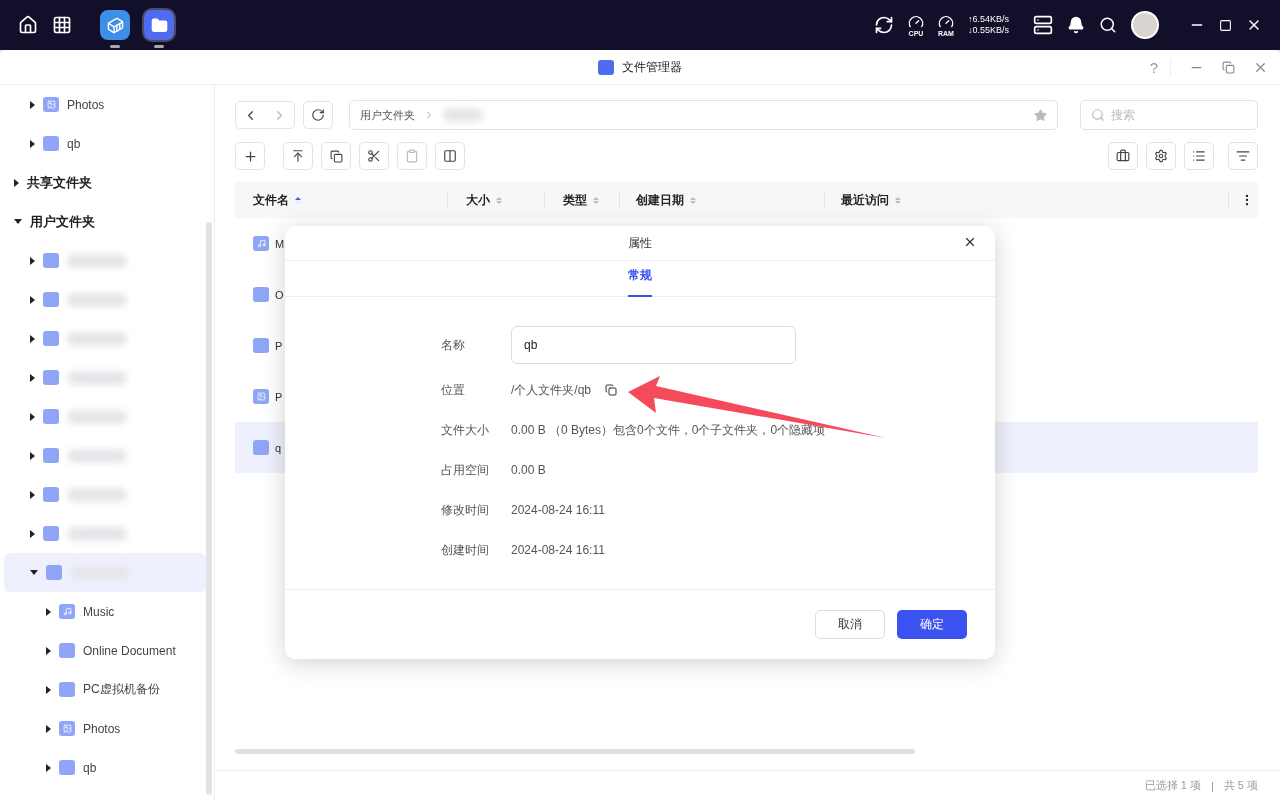 The image size is (1280, 800). I want to click on tree-item: Music, so click(99, 611).